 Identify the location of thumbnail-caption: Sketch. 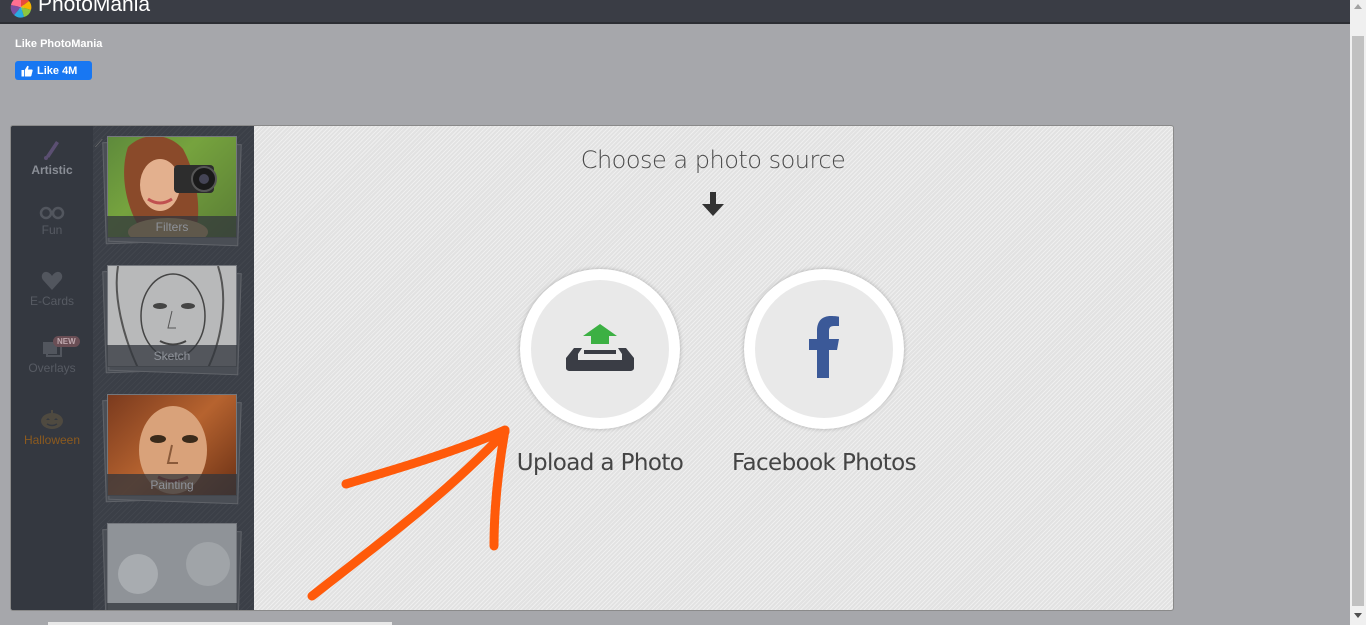
(172, 356).